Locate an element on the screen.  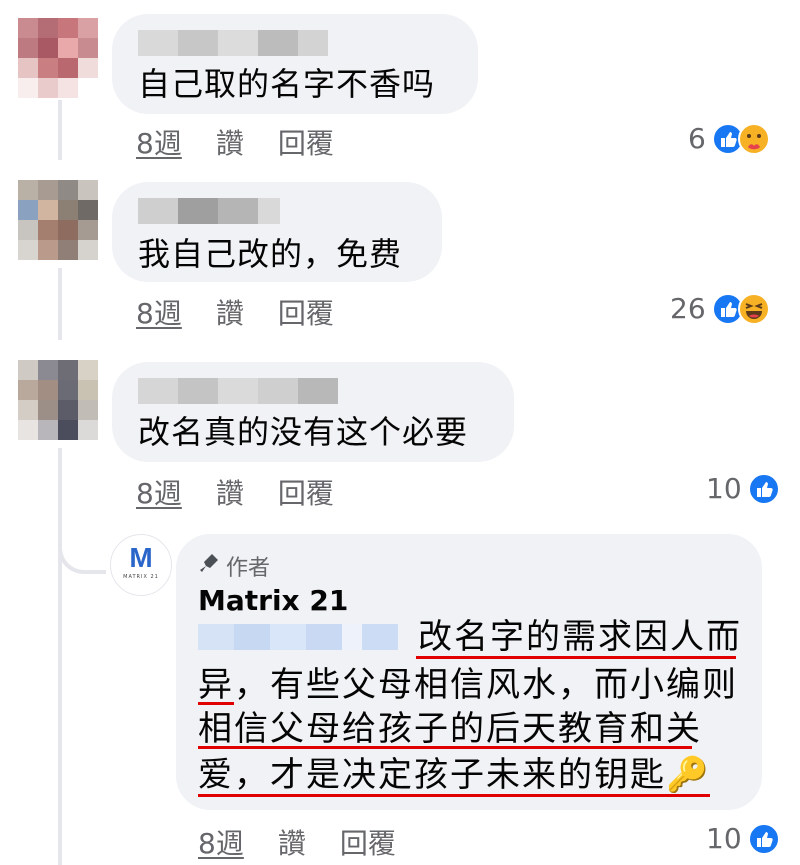
comment-text: 我自己改的，免费 is located at coordinates (270, 254).